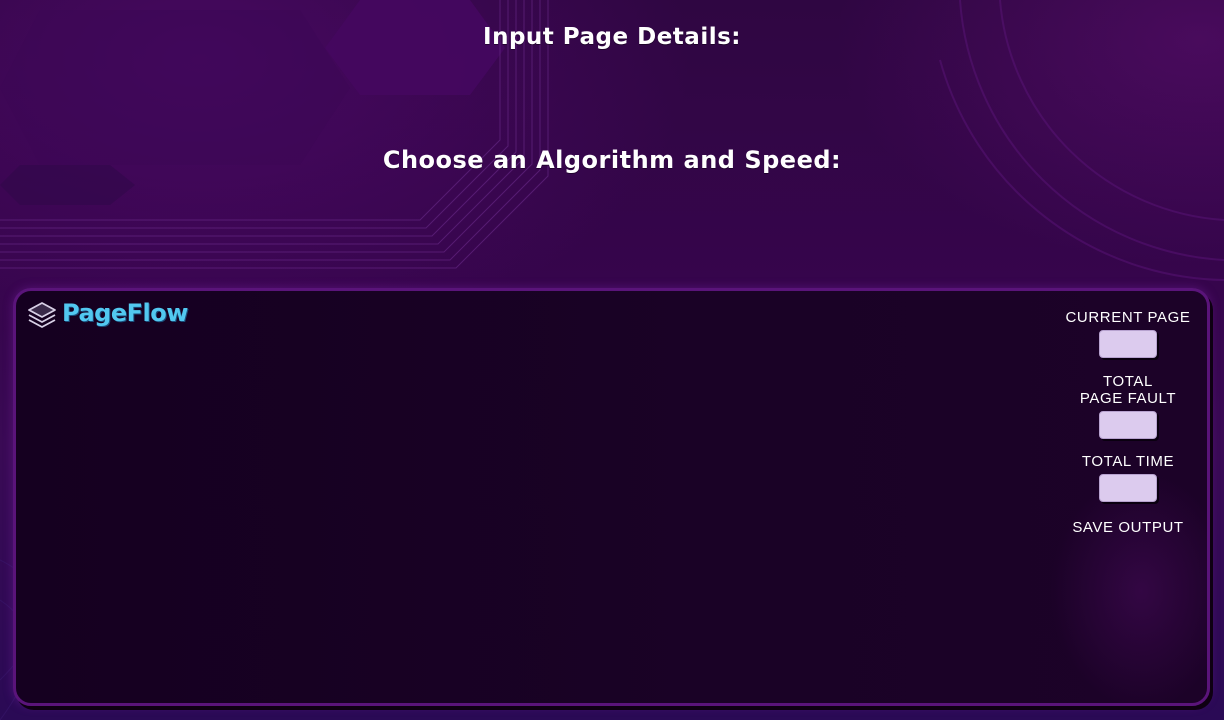  What do you see at coordinates (125, 313) in the screenshot?
I see `logo-text: PageFlow` at bounding box center [125, 313].